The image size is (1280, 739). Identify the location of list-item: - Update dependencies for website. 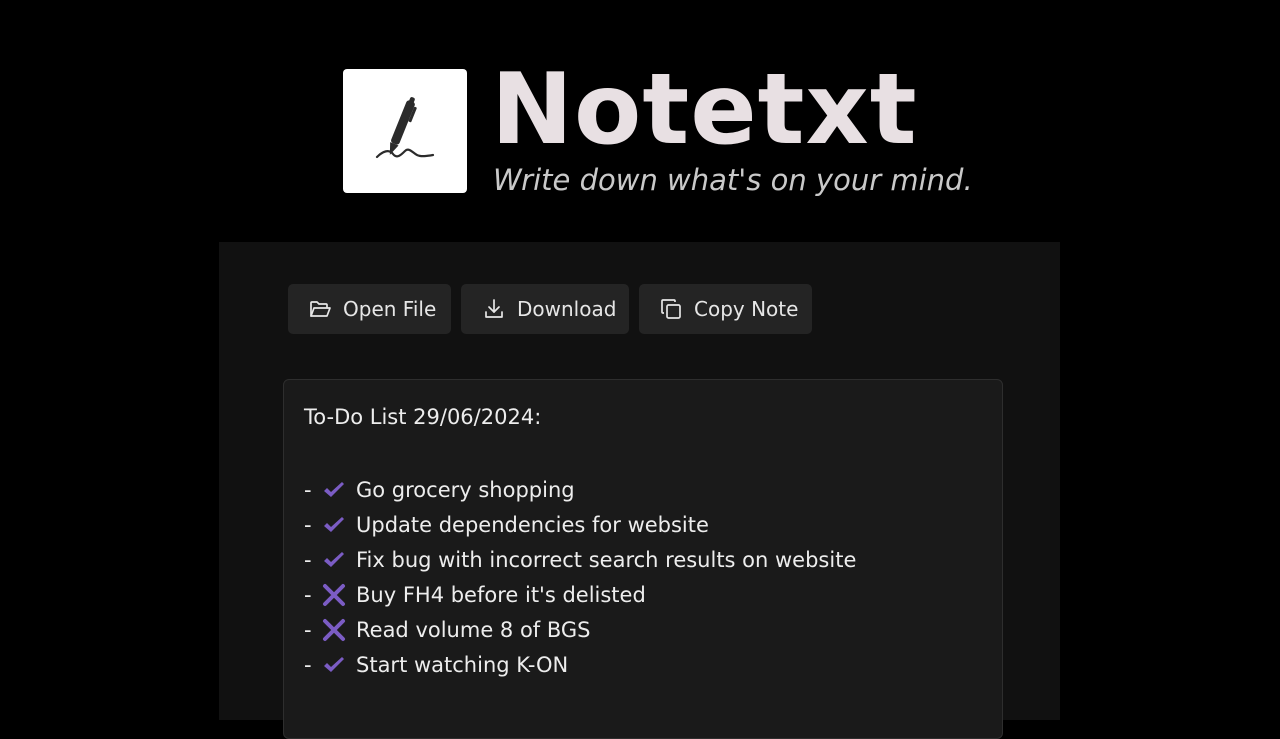
(643, 524).